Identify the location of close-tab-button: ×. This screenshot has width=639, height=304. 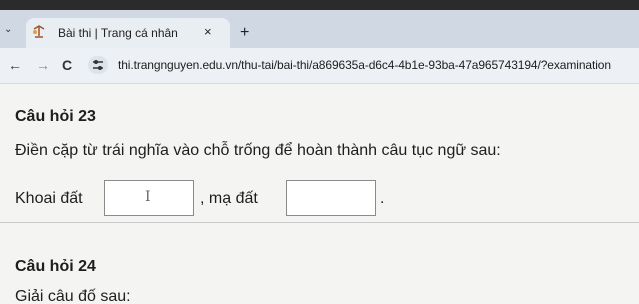
(208, 31).